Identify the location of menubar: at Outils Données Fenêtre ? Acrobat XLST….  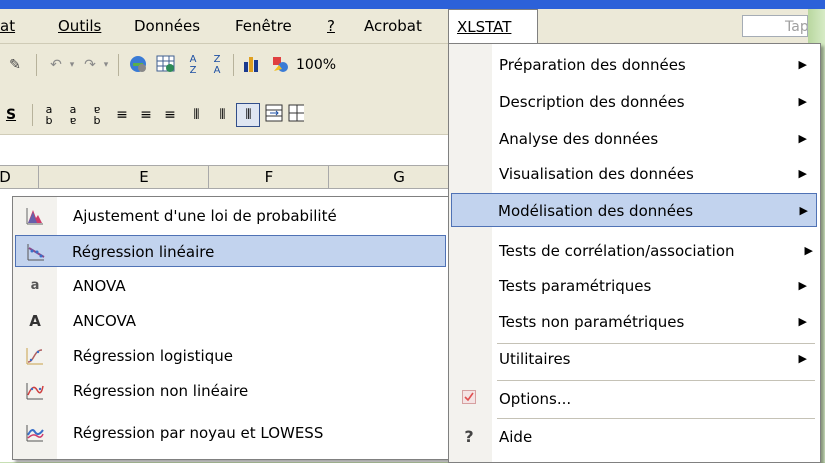
(404, 26).